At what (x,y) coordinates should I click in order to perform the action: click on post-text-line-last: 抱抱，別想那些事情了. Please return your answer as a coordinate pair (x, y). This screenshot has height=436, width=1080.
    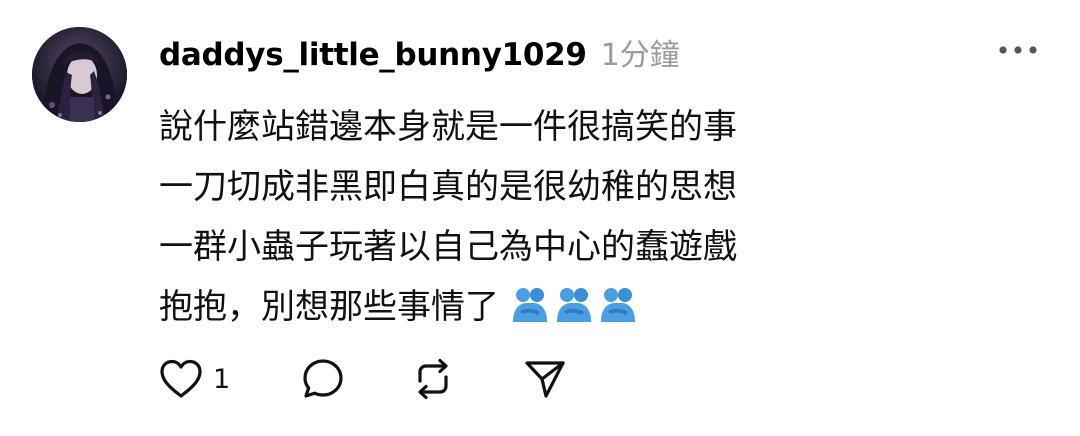
    Looking at the image, I should click on (539, 307).